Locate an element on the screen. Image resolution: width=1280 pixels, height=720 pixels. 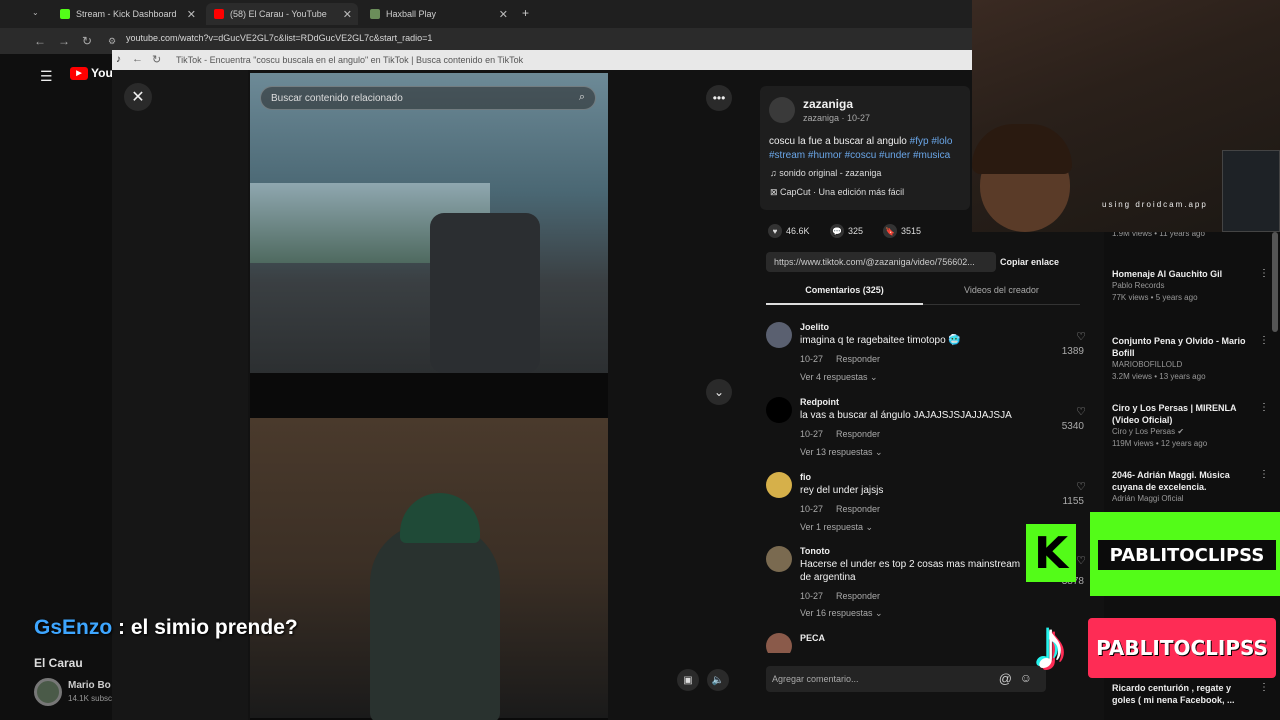
add-comment-input: Agregar comentario... @ ☺ is located at coordinates (906, 679).